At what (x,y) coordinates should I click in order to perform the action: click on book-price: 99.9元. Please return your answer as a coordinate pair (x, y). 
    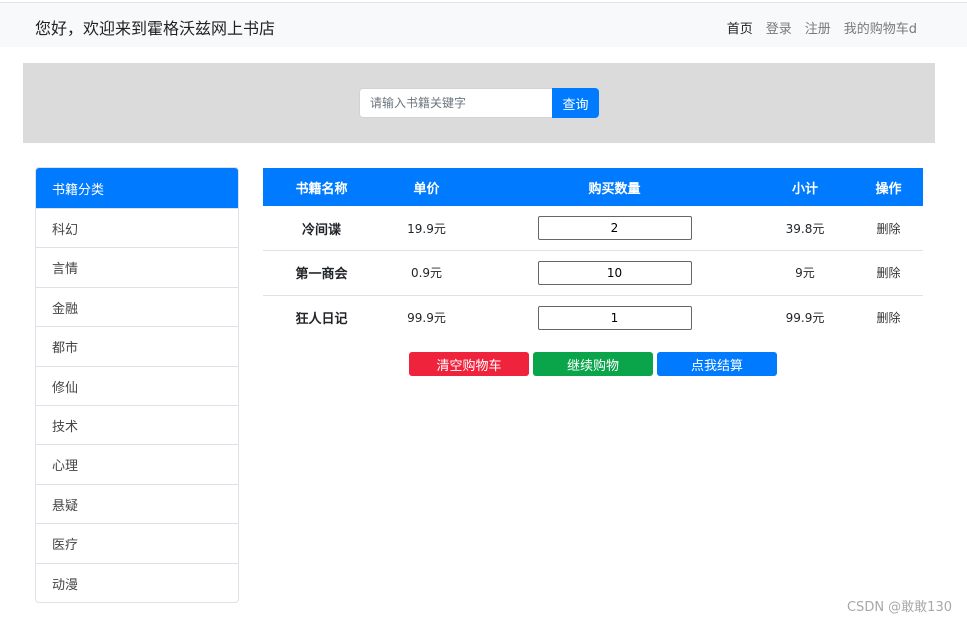
    Looking at the image, I should click on (426, 318).